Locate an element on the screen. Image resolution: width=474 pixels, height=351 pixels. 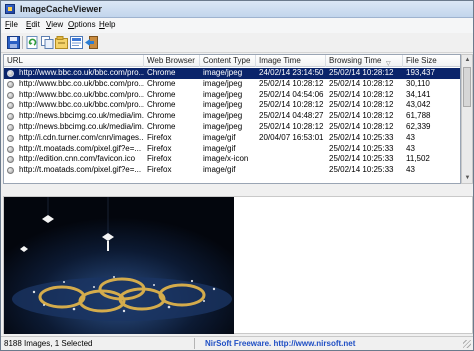
cell-content-type: image/x-icon is located at coordinates (226, 159).